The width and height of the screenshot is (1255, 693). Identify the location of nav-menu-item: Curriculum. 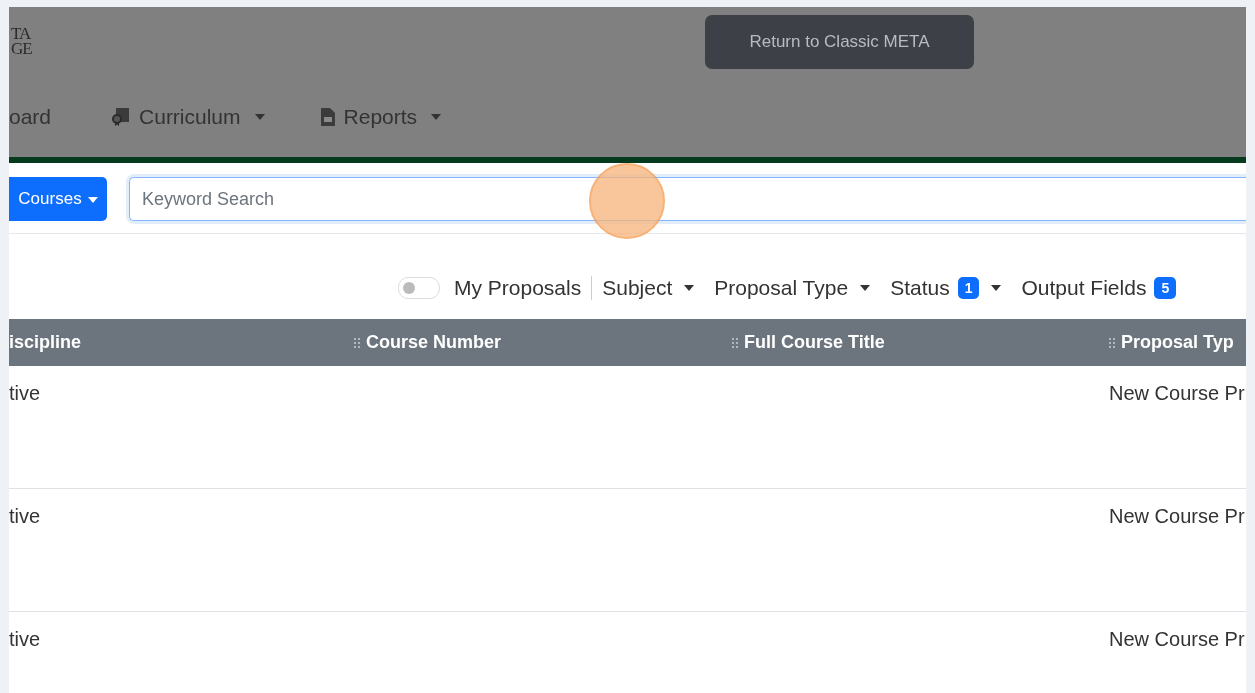
(188, 117).